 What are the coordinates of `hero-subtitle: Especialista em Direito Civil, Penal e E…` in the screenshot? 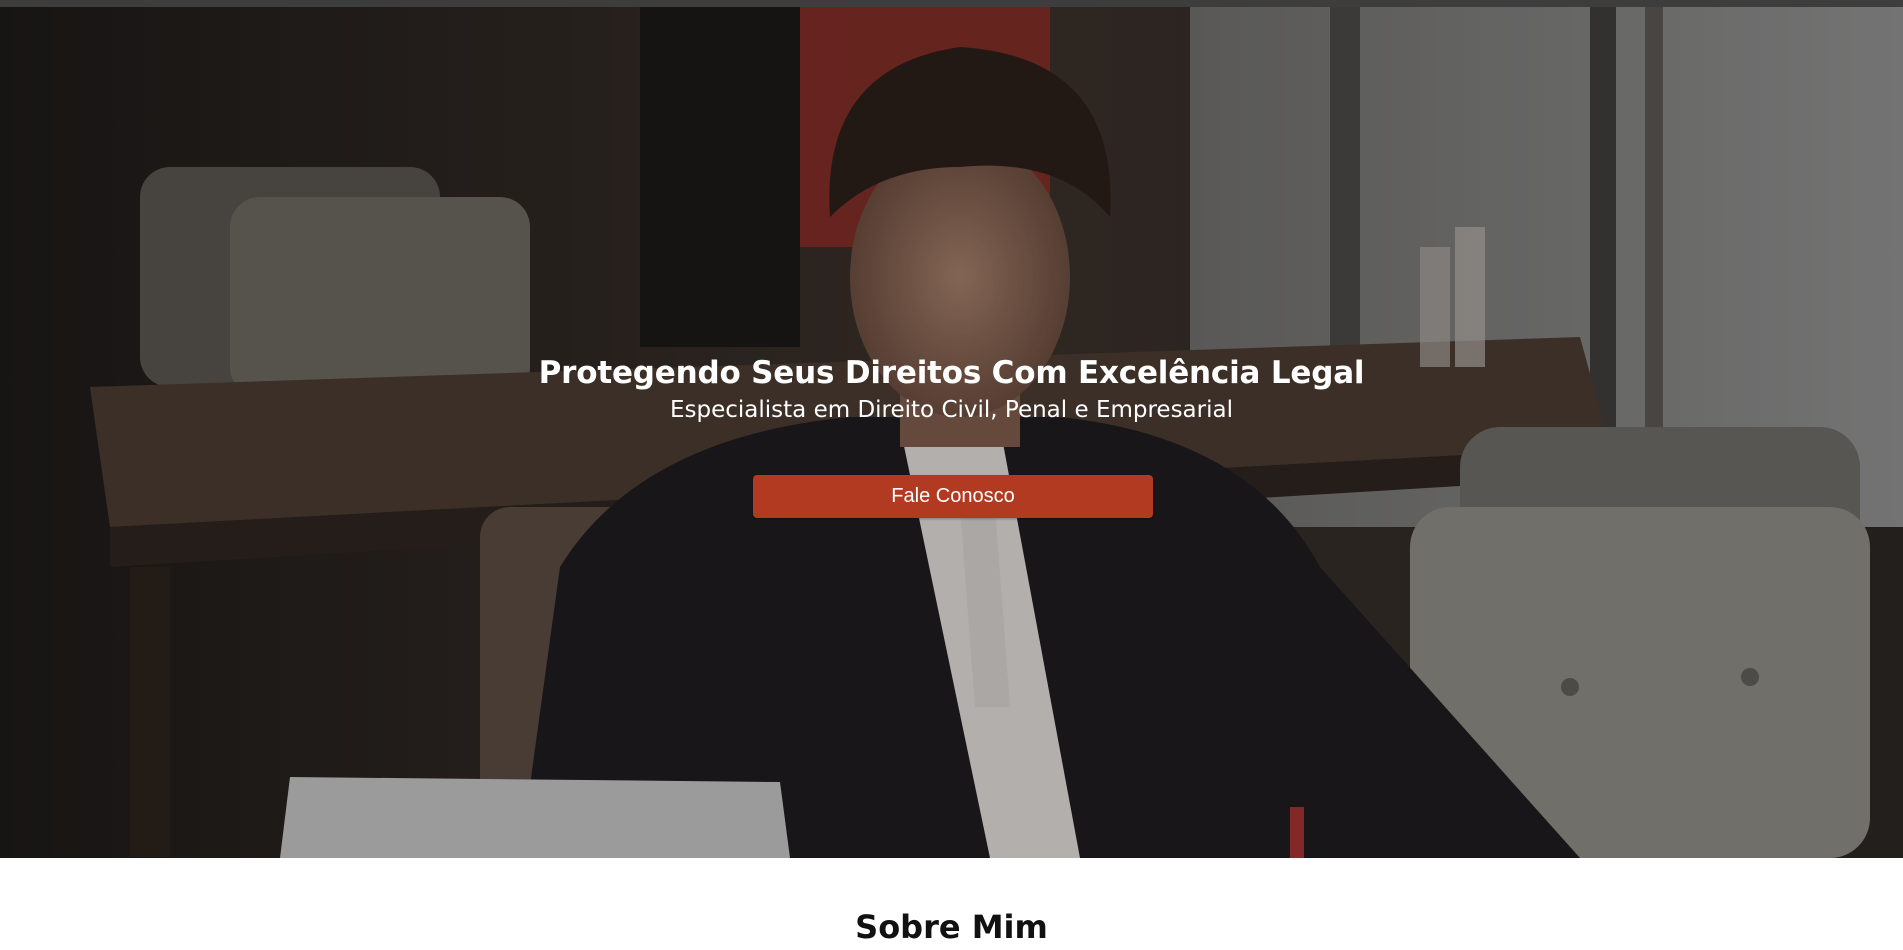 It's located at (951, 410).